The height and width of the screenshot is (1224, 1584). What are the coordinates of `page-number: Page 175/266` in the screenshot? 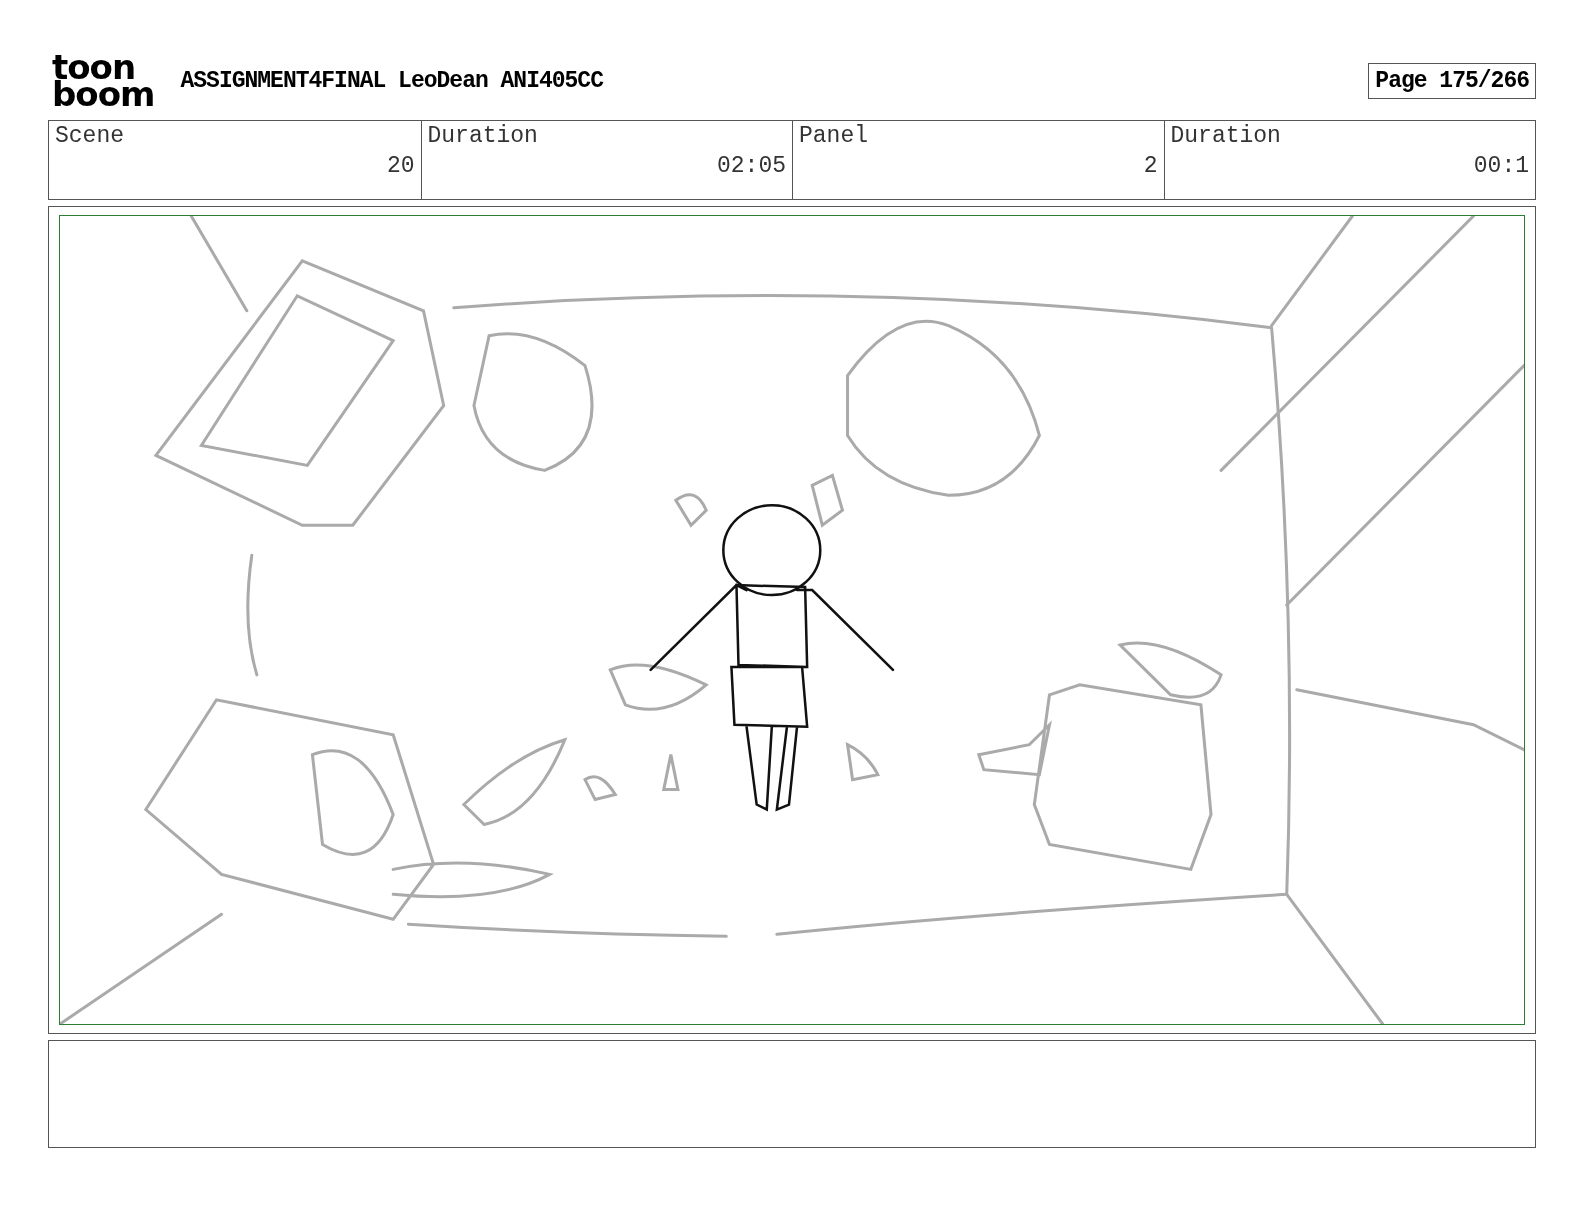 It's located at (1452, 81).